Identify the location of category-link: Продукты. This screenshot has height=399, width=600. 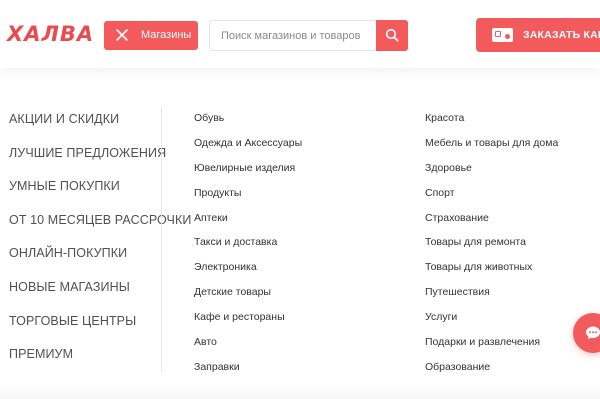
(248, 197).